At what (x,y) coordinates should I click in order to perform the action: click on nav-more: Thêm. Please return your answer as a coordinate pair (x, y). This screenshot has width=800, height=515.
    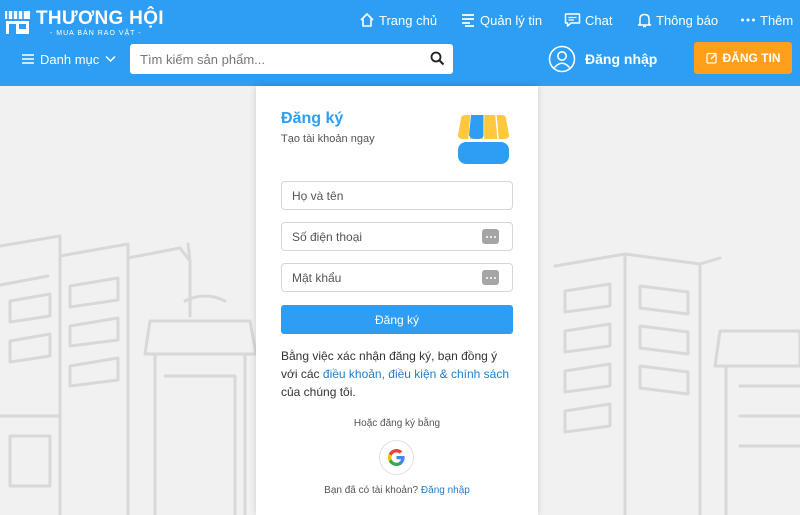
    Looking at the image, I should click on (766, 20).